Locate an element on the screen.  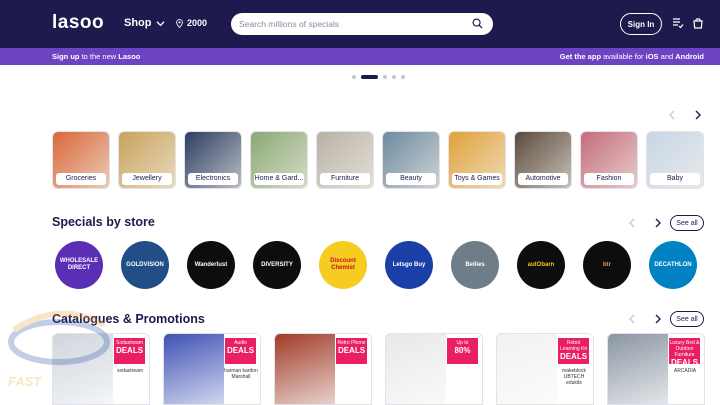
signup-link-text: Sign up is located at coordinates (66, 56).